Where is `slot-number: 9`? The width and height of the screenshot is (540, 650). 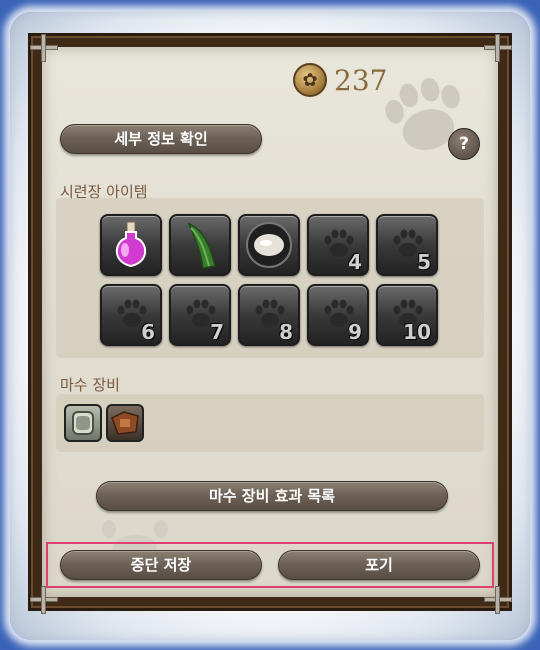
slot-number: 9 is located at coordinates (355, 332).